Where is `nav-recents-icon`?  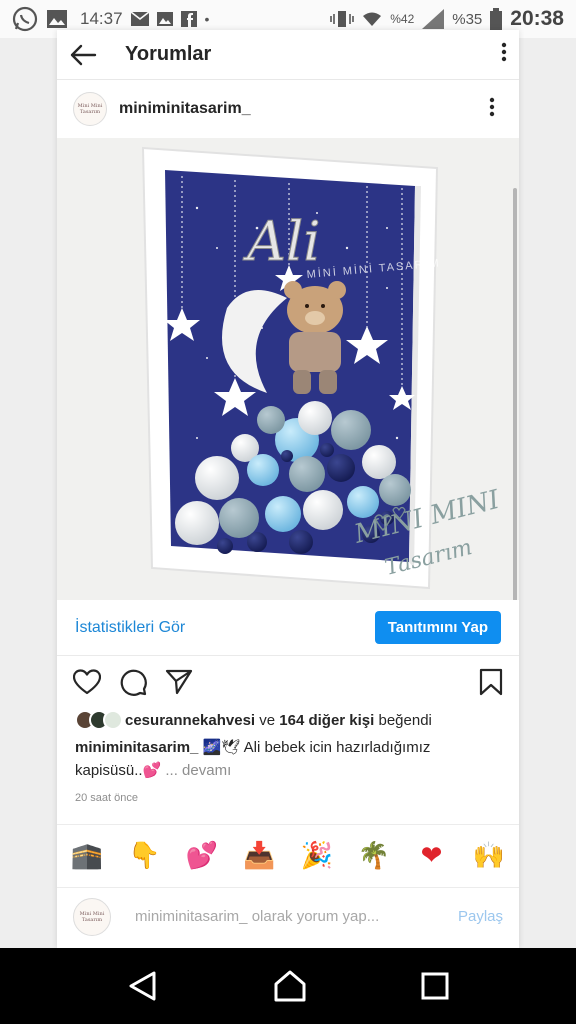 nav-recents-icon is located at coordinates (435, 986).